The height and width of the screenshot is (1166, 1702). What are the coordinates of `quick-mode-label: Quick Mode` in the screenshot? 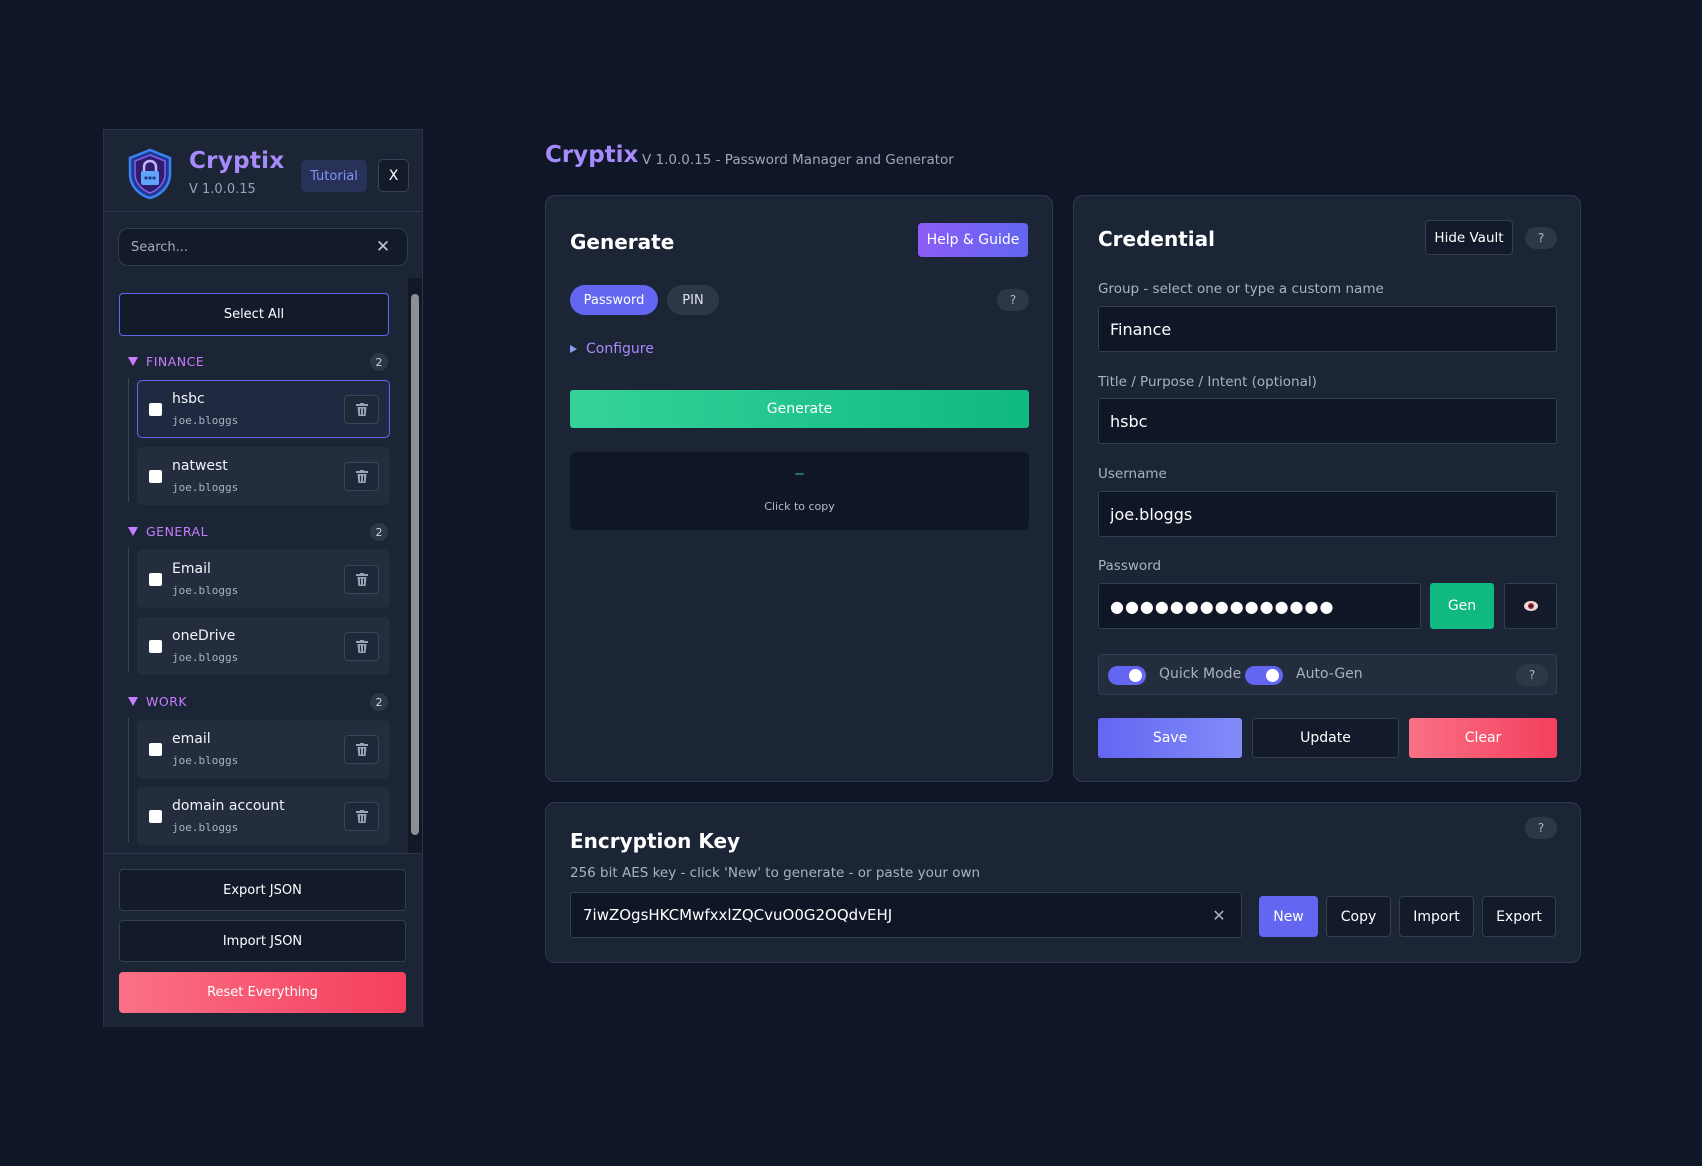 It's located at (1200, 674).